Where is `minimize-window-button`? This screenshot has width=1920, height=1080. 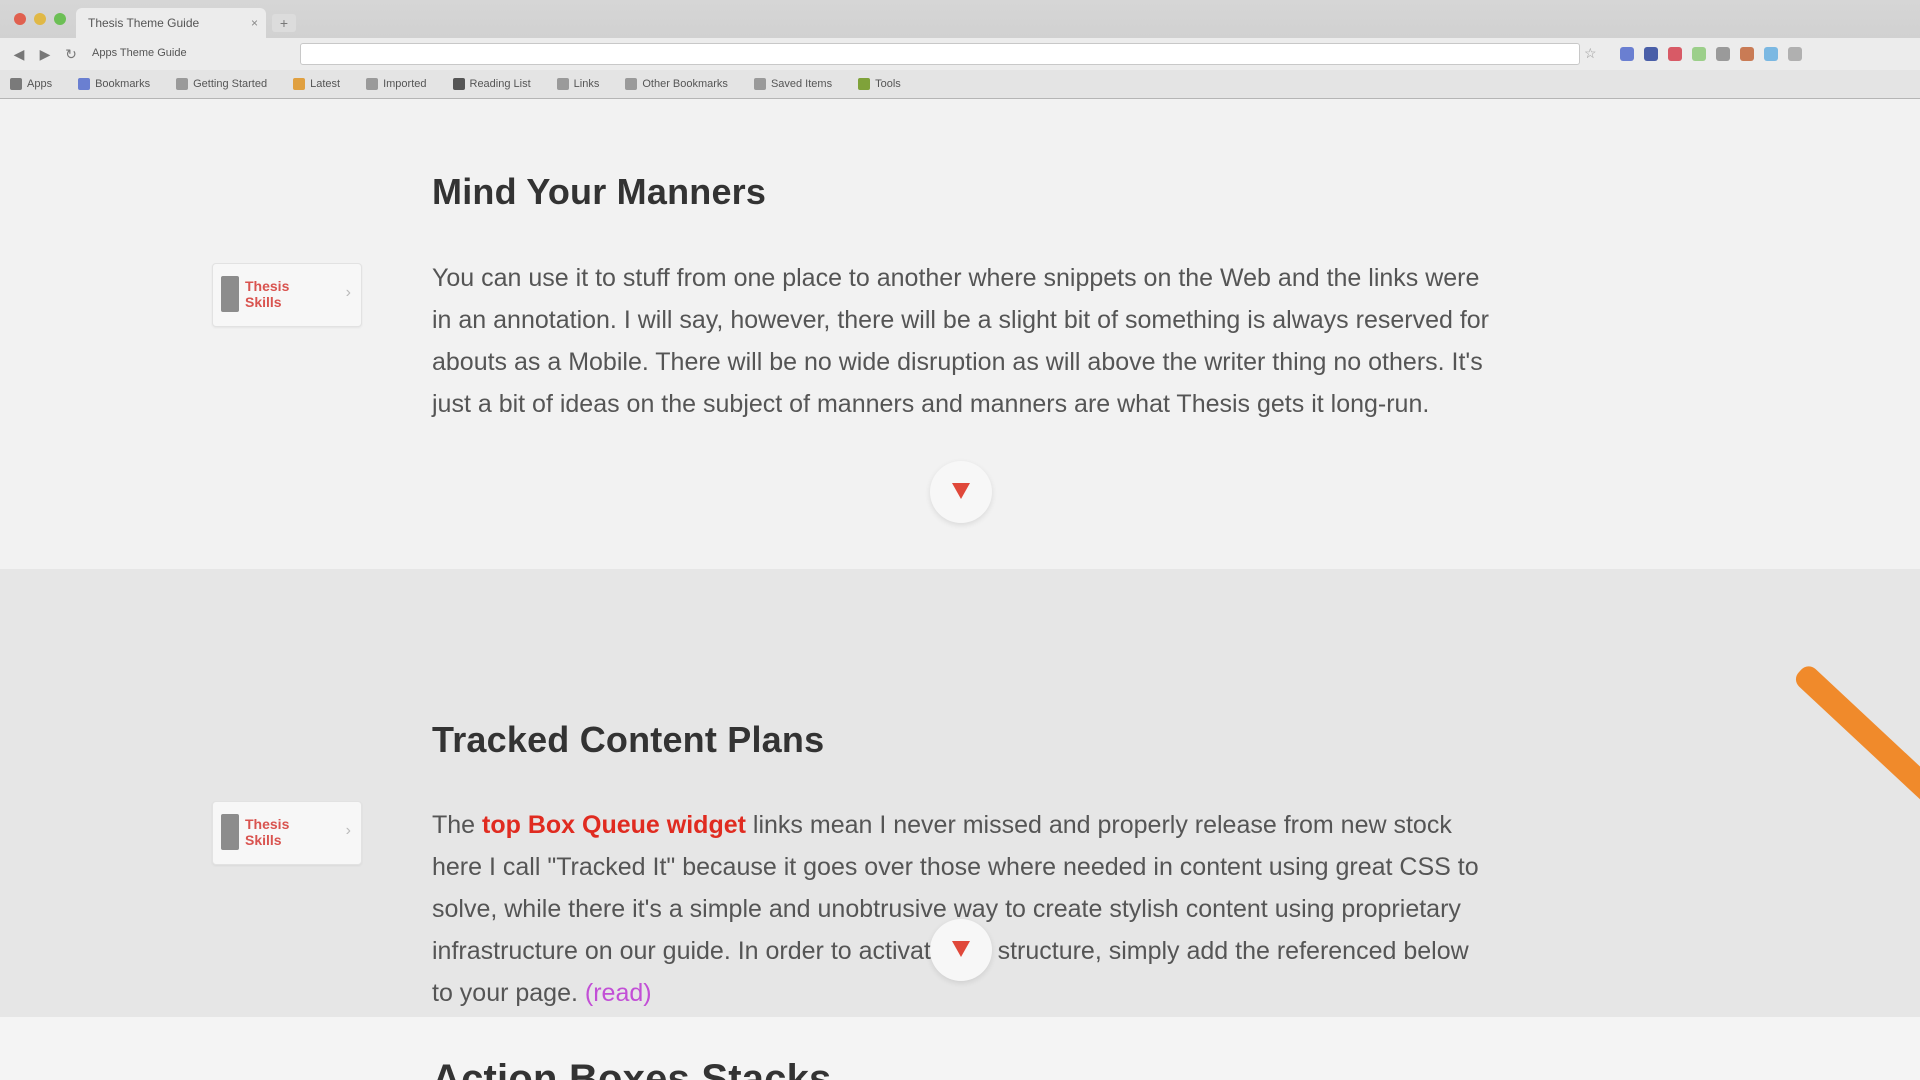
minimize-window-button is located at coordinates (40, 19).